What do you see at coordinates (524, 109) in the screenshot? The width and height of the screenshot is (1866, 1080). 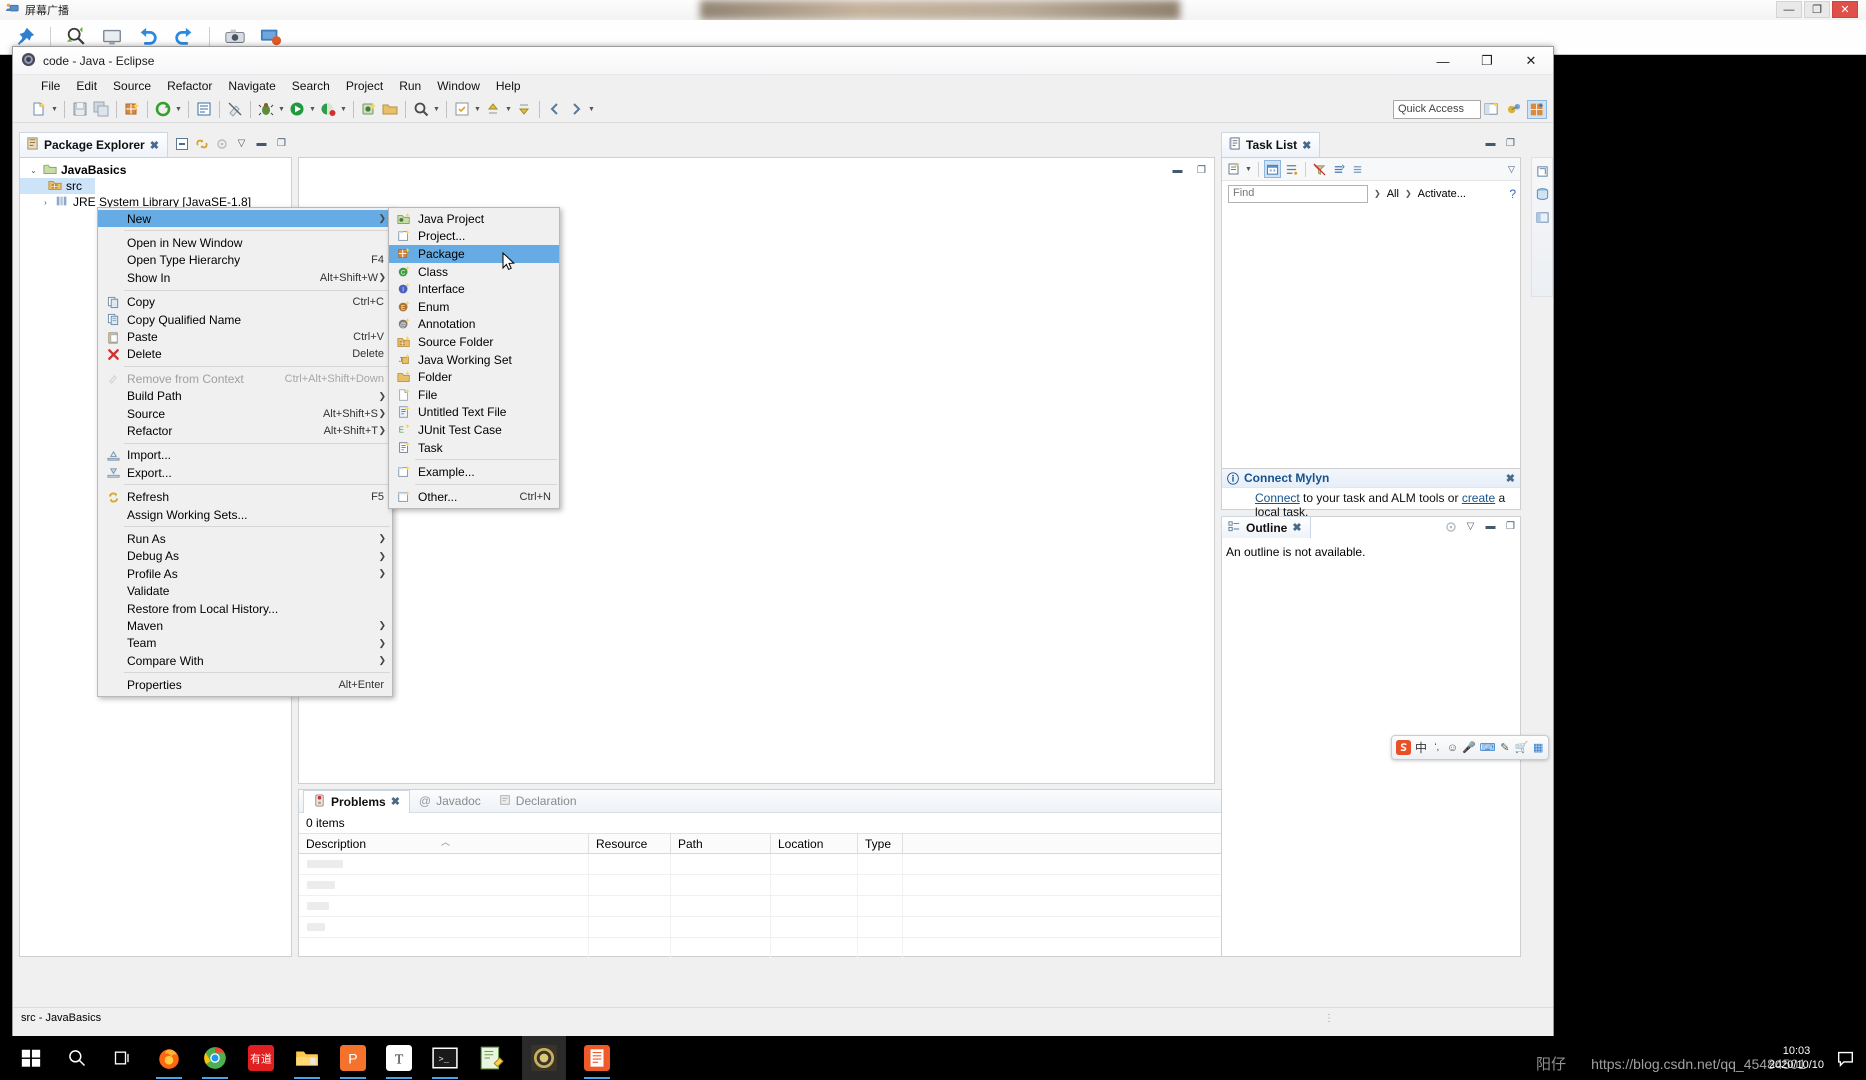 I see `prev-annotation-icon` at bounding box center [524, 109].